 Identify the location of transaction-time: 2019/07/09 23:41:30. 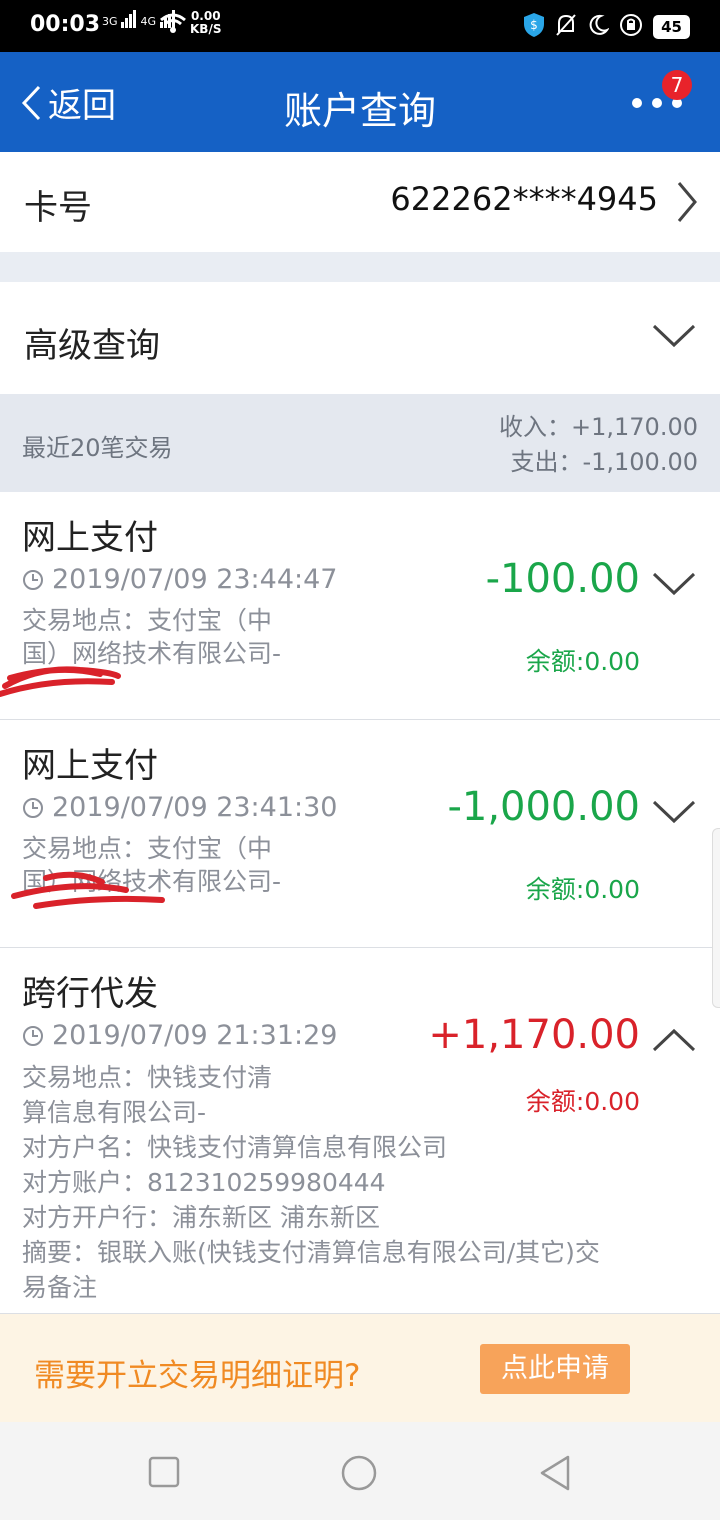
(195, 807).